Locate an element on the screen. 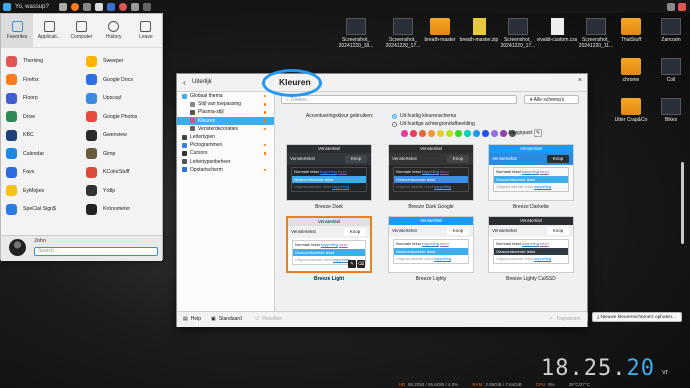  scheme-name: Breeze Light is located at coordinates (328, 279).